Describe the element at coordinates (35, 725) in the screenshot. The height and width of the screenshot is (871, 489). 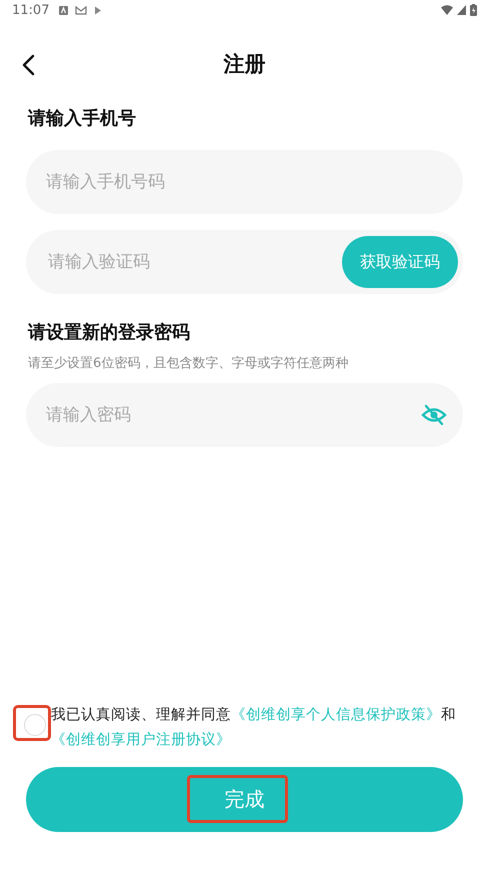
I see `agreement-checkbox` at that location.